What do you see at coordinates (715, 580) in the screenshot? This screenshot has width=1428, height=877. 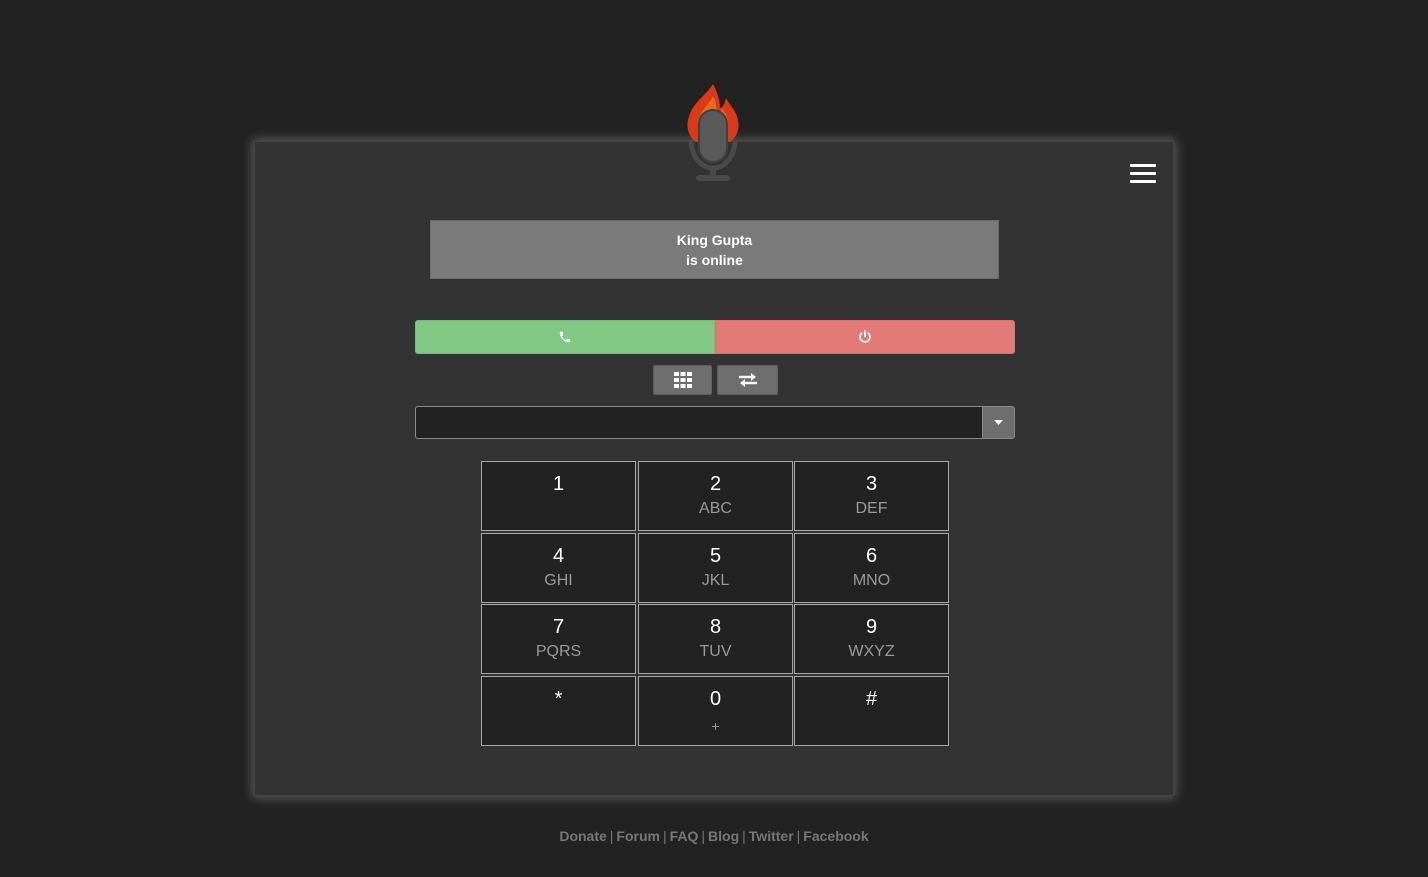 I see `key-letters: JKL` at bounding box center [715, 580].